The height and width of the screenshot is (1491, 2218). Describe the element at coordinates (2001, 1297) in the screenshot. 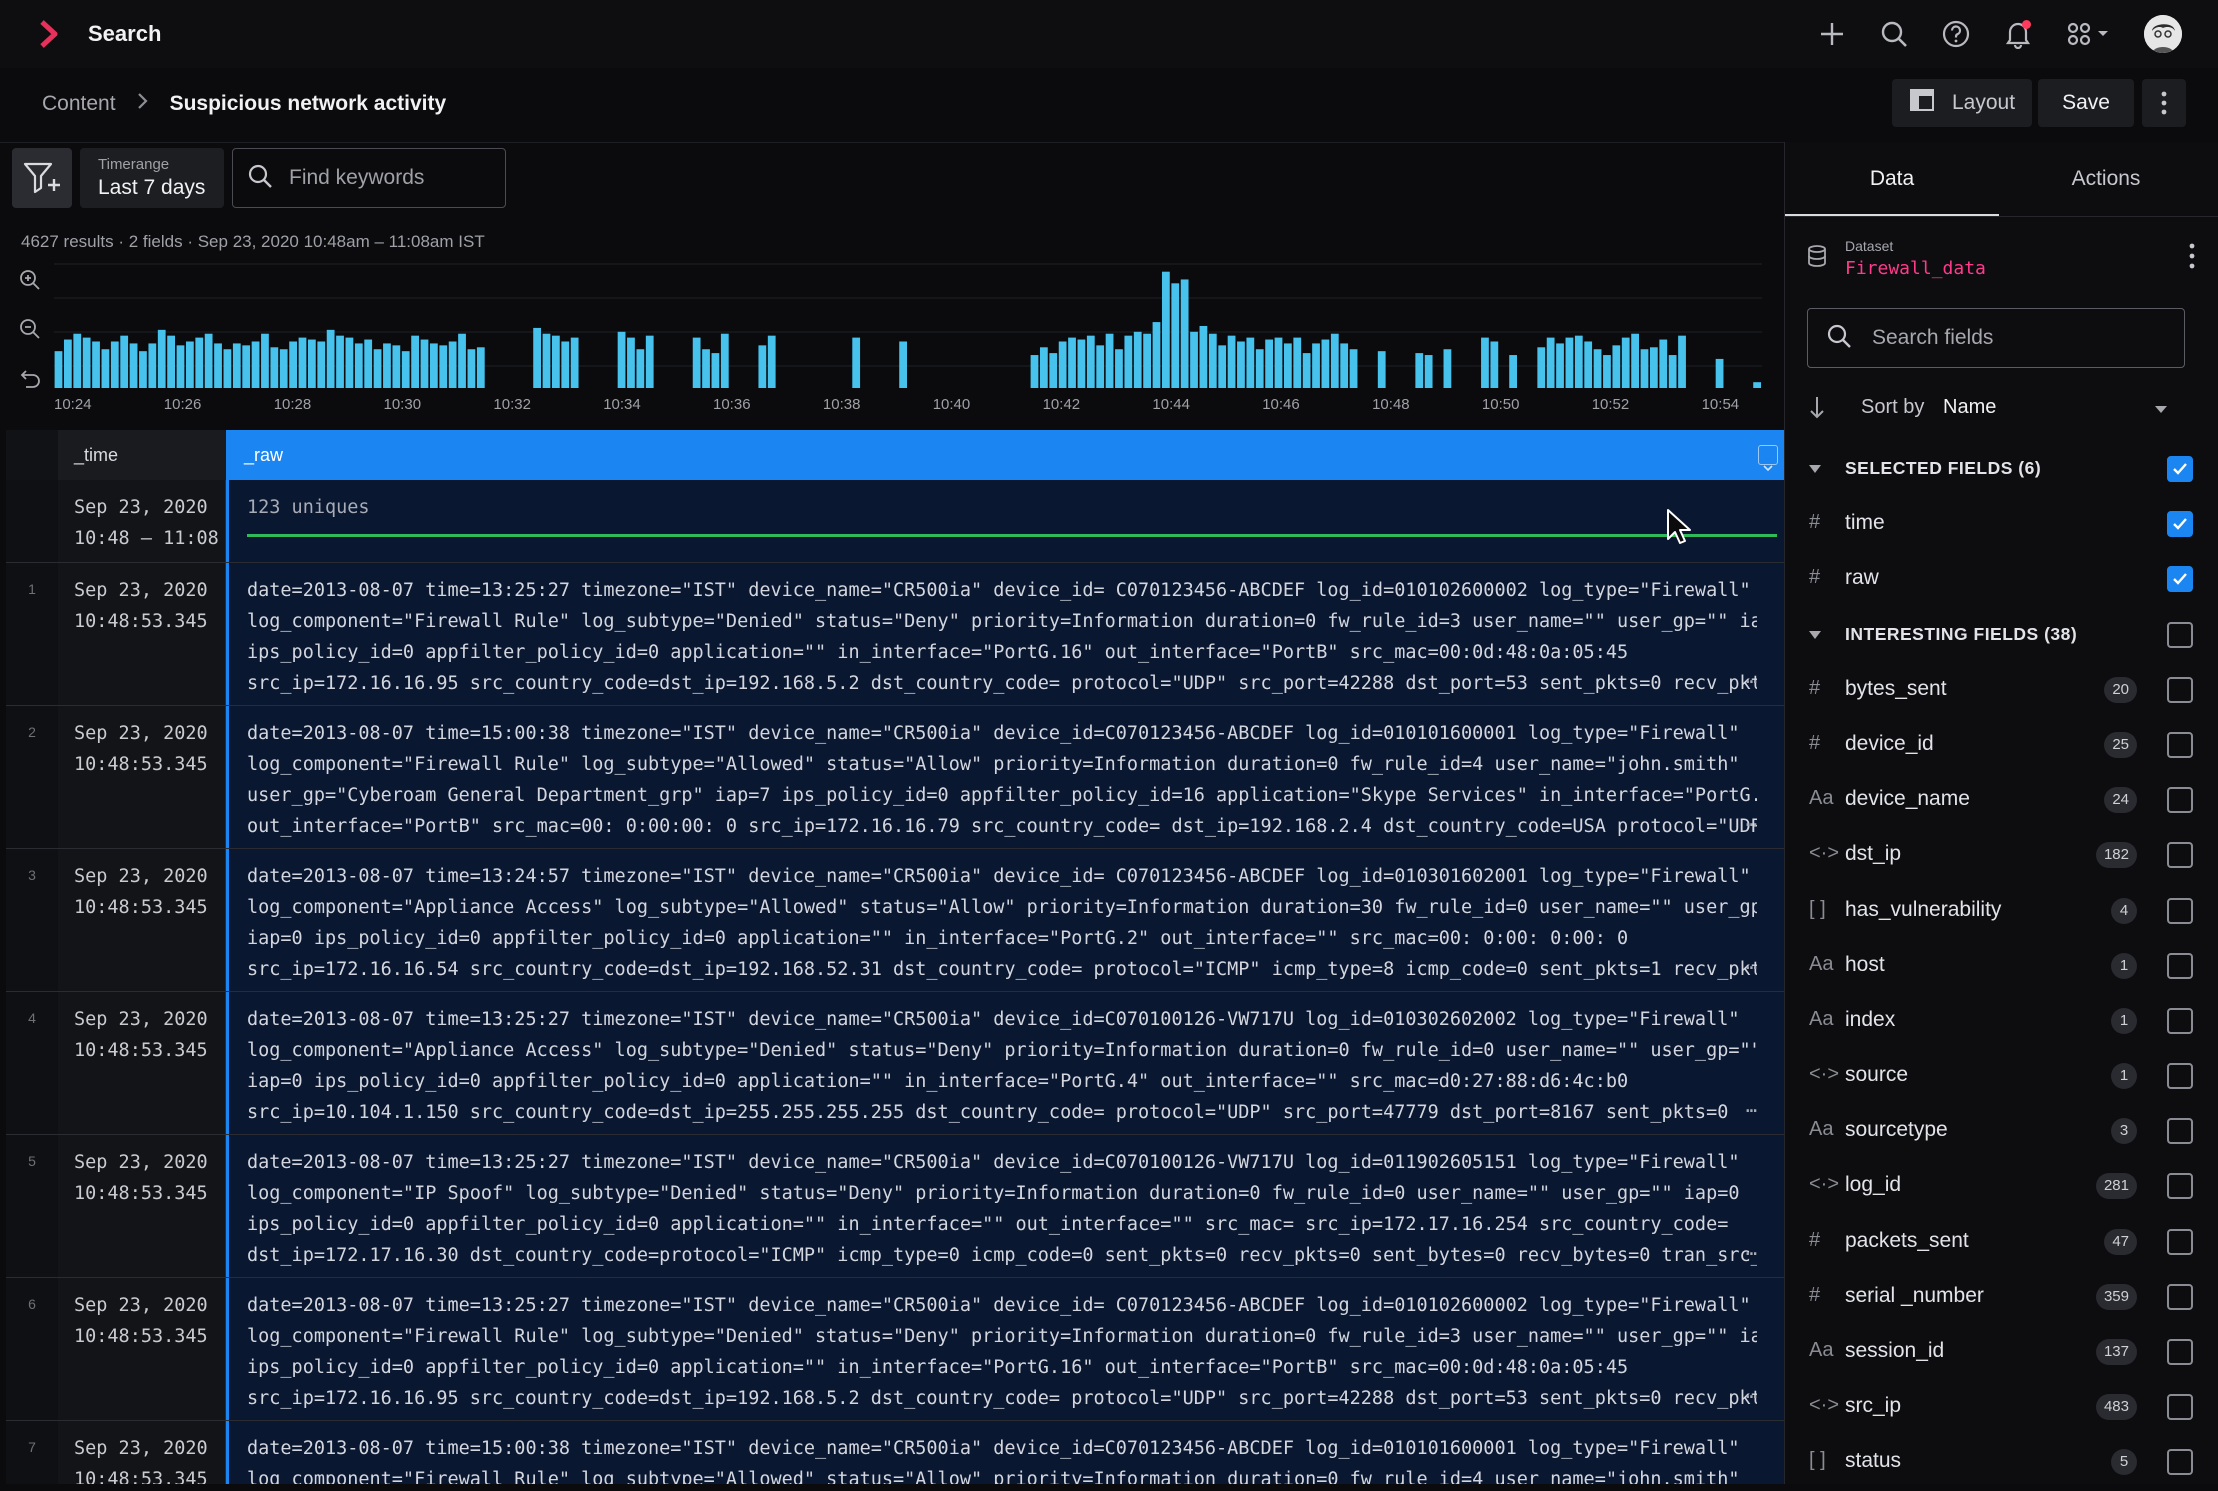

I see `field-item: # serial _number 359` at that location.